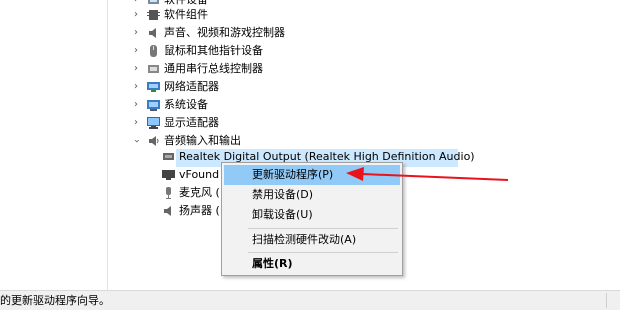 This screenshot has width=620, height=310. I want to click on tree-item-mouse: › 鼠标和其他指针设备, so click(240, 51).